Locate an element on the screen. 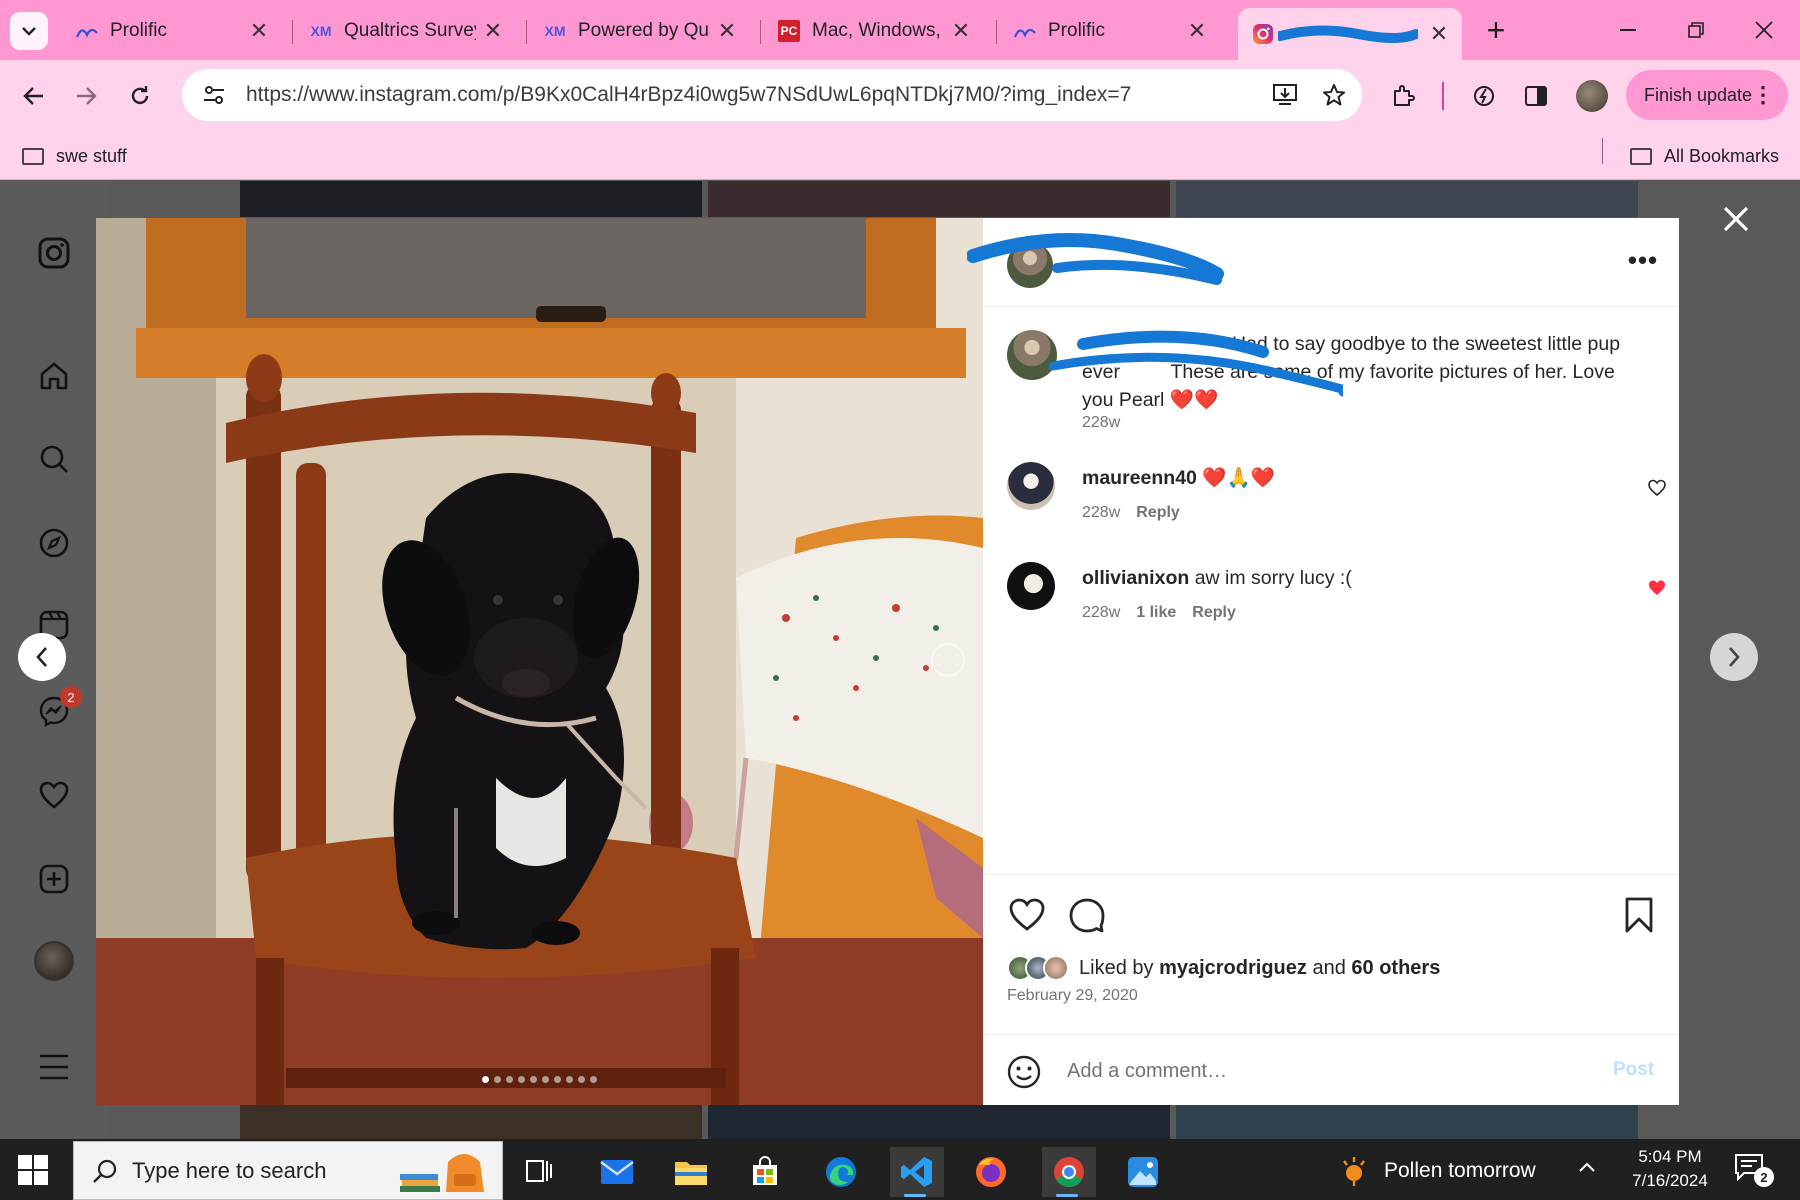 The image size is (1800, 1200). weather-widget: Pollen tomorrow is located at coordinates (1437, 1171).